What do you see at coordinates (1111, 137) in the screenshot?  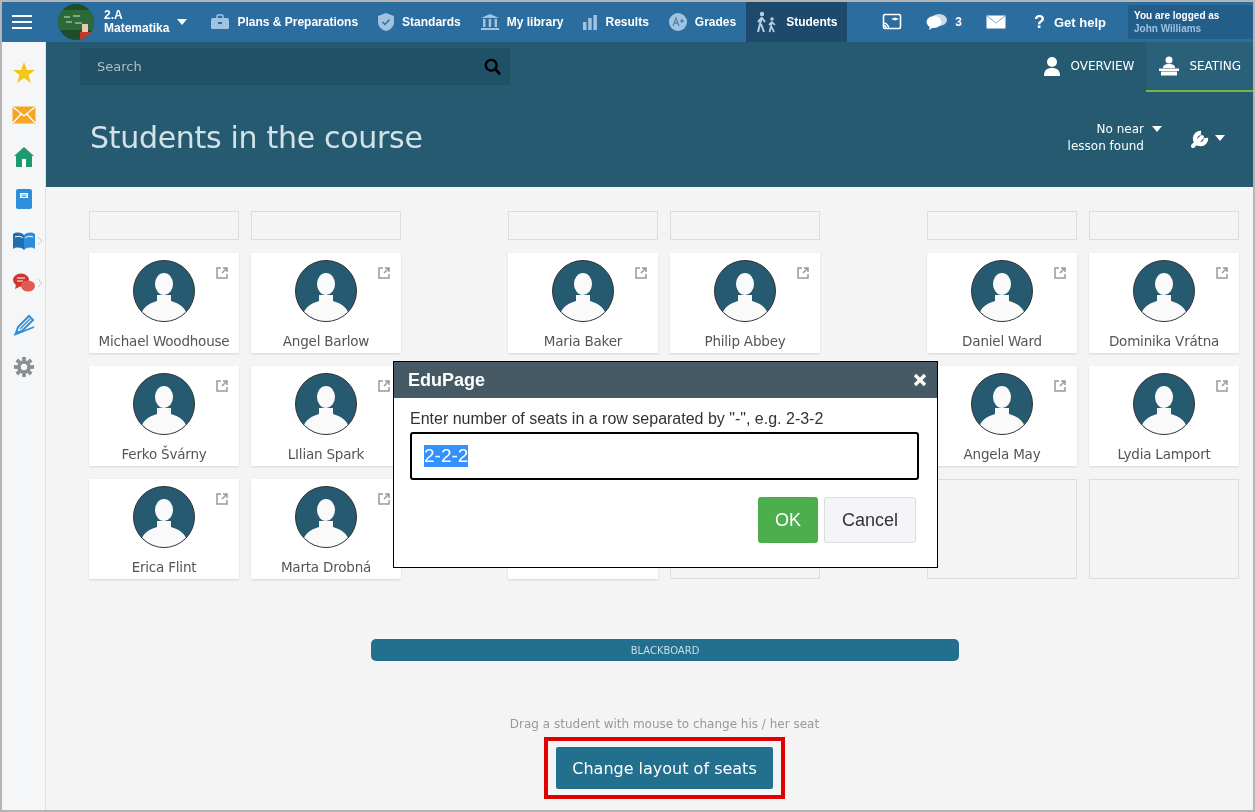 I see `lesson-dropdown: No near lesson found` at bounding box center [1111, 137].